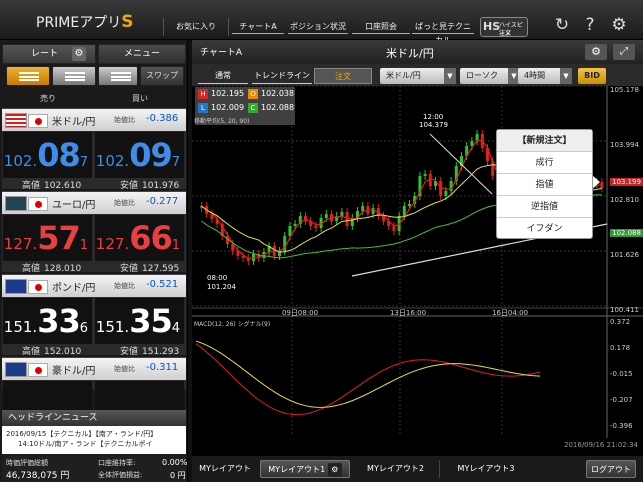  I want to click on change-value: -0.521, so click(162, 284).